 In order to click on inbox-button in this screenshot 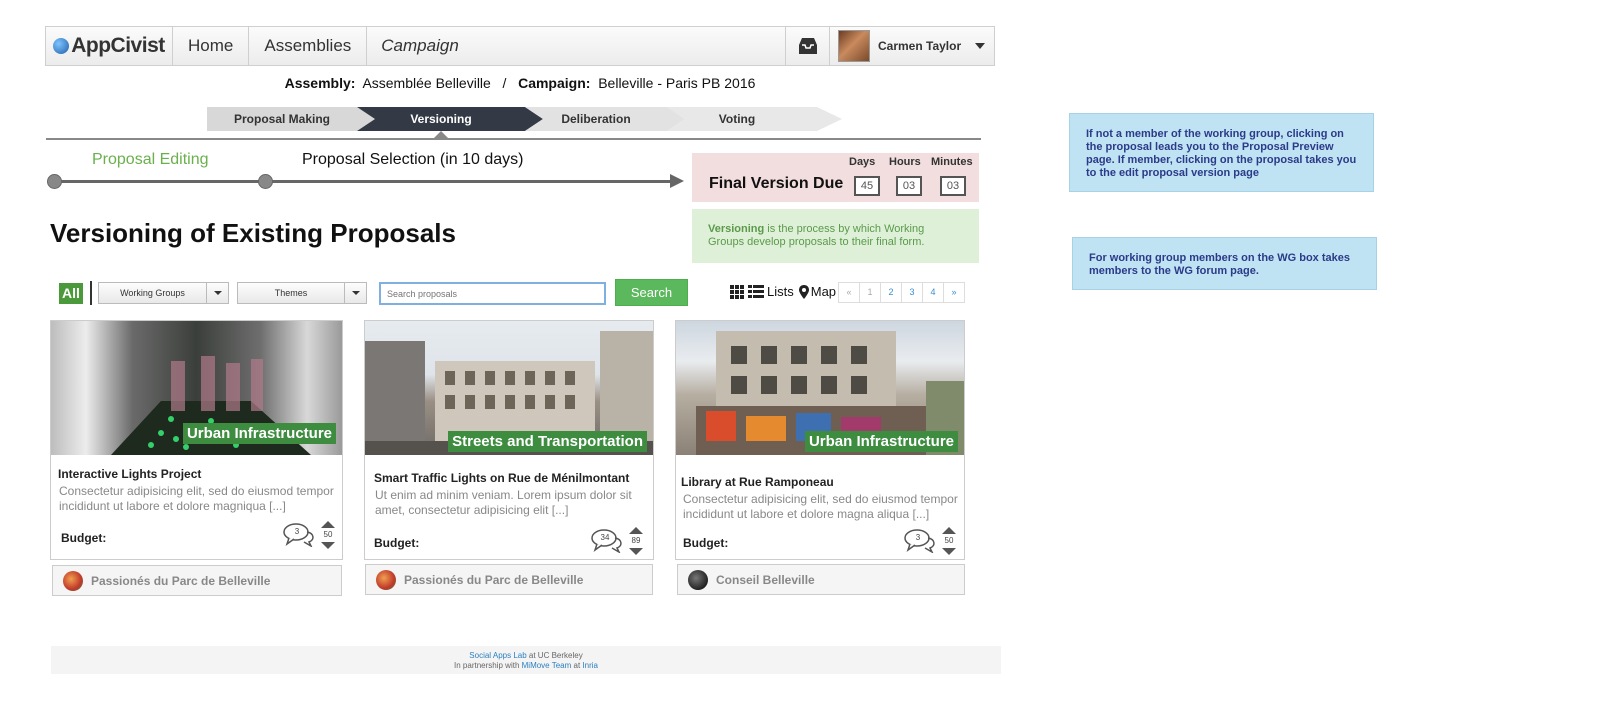, I will do `click(808, 46)`.